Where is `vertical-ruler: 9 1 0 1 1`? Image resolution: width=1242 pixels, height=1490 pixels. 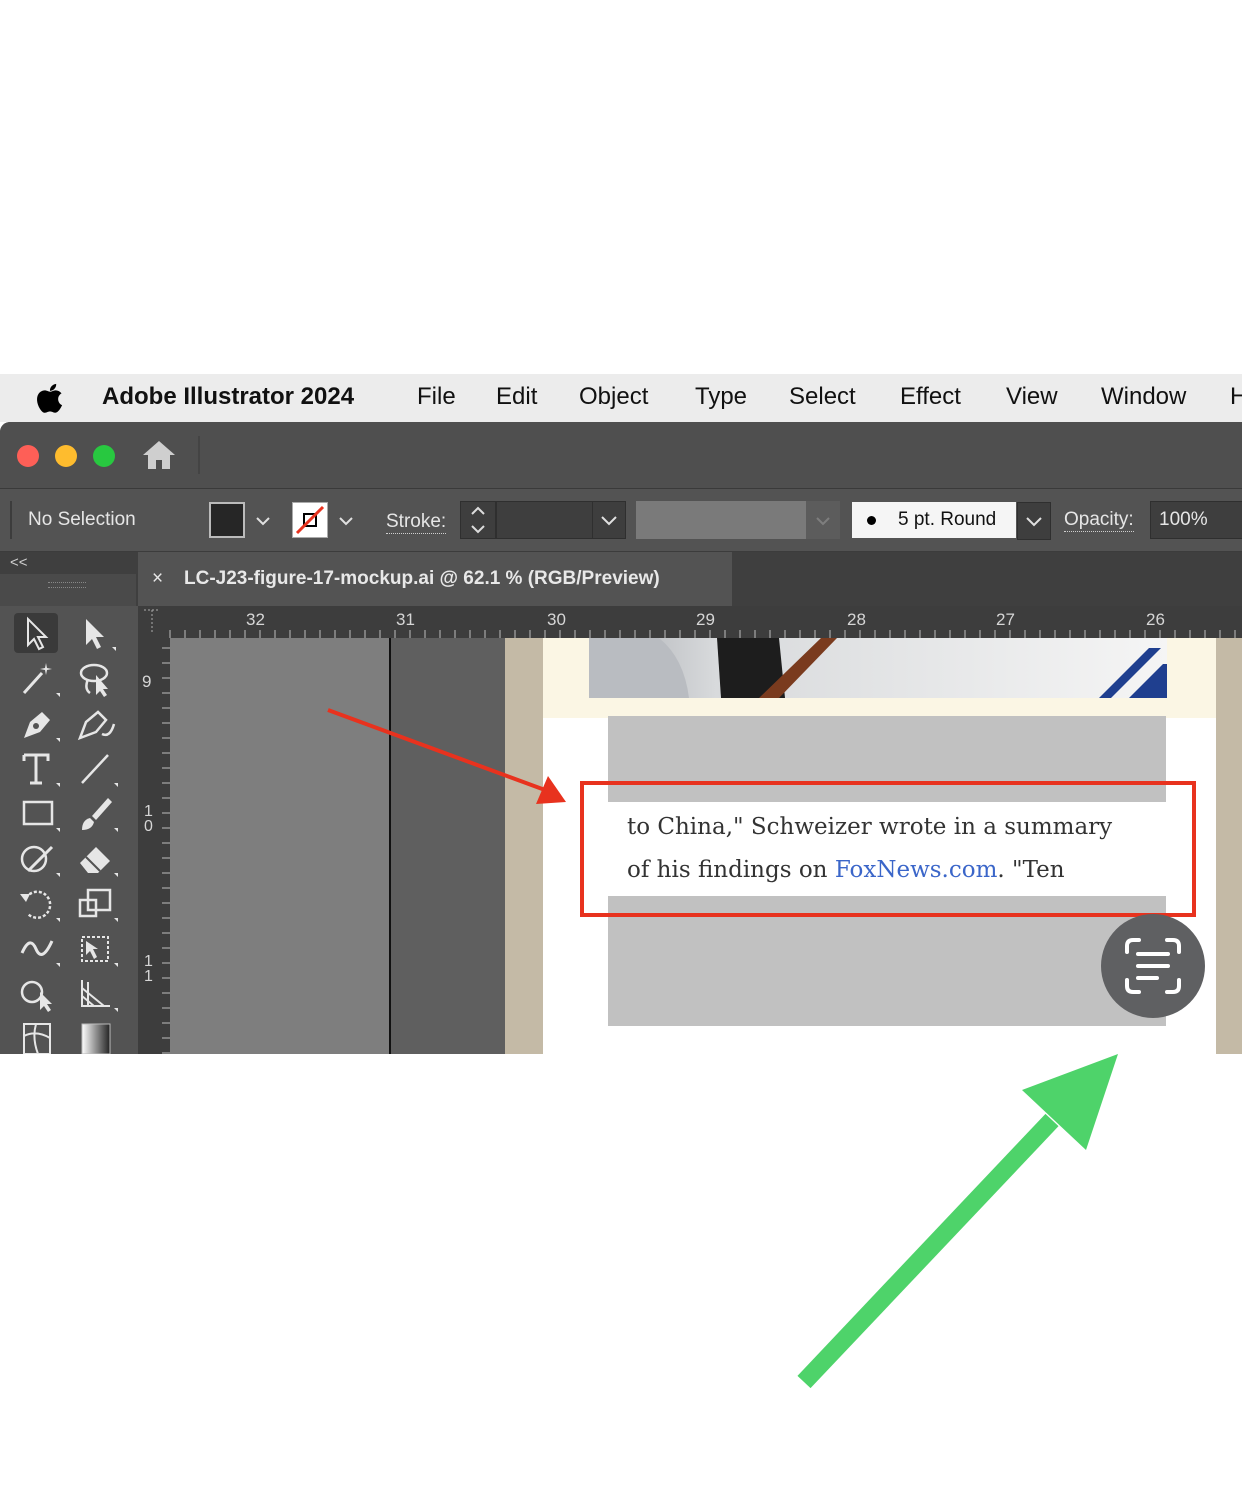
vertical-ruler: 9 1 0 1 1 is located at coordinates (154, 846).